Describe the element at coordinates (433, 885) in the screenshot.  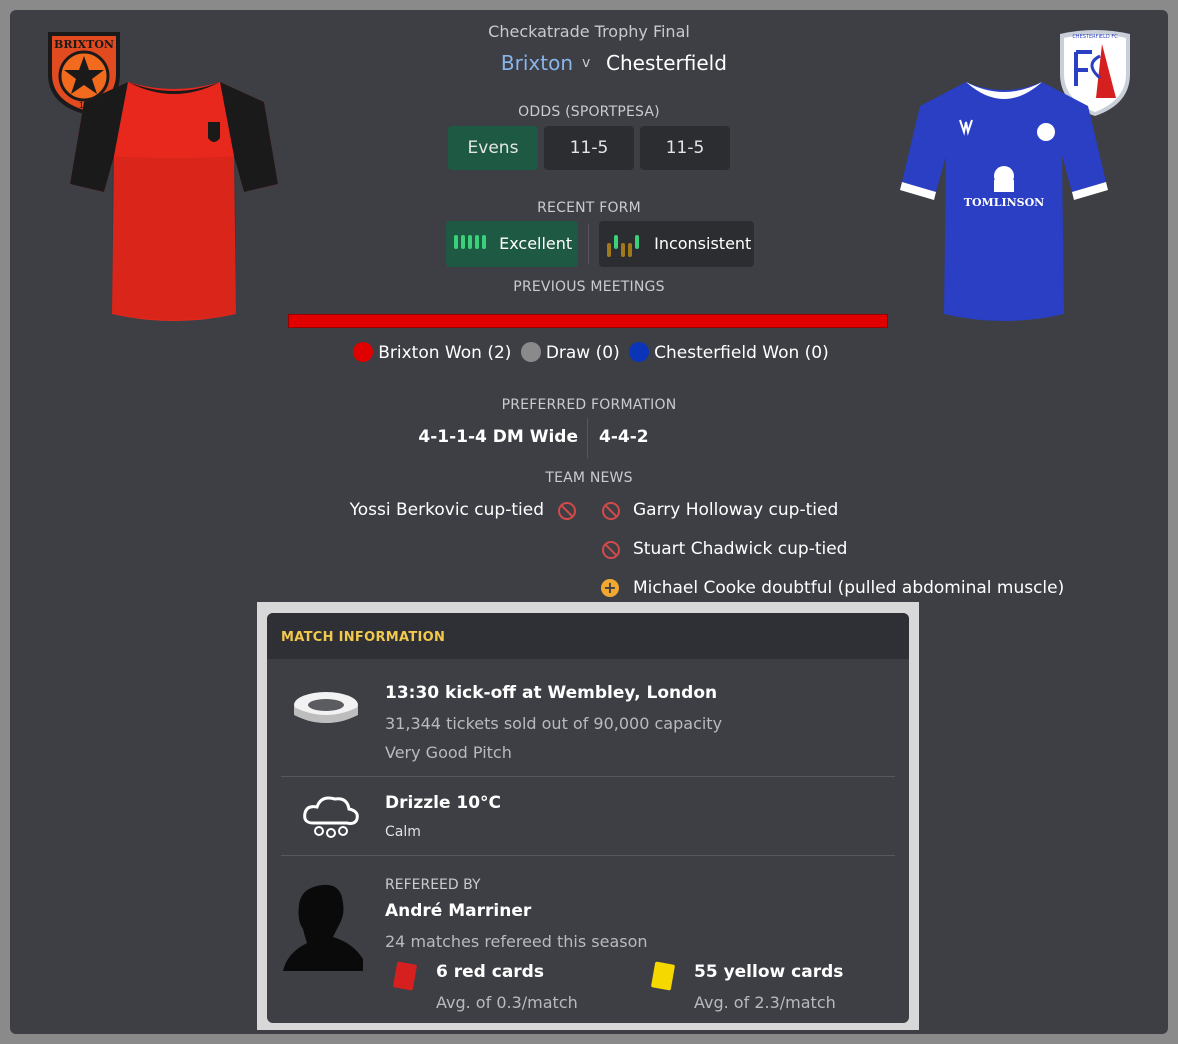
I see `refereed-by-label: REFEREED BY` at that location.